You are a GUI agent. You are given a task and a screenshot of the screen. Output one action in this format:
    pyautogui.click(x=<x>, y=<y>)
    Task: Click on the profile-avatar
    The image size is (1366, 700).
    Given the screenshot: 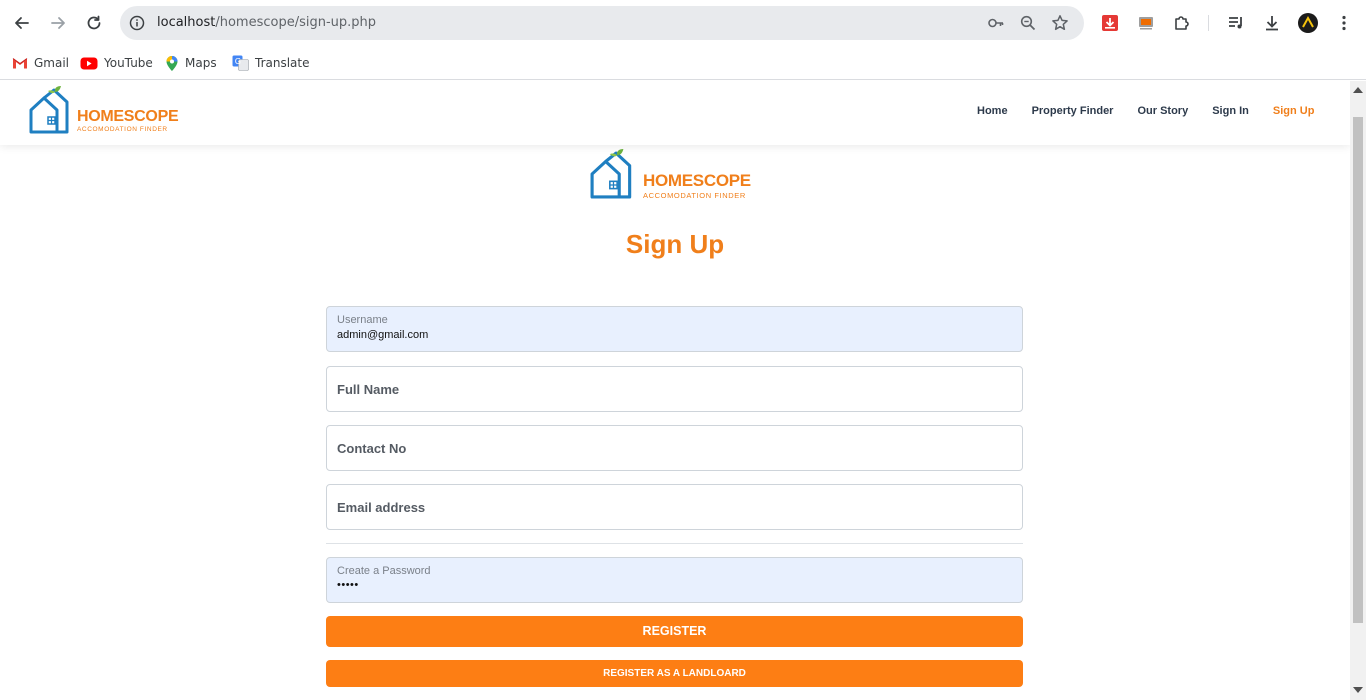 What is the action you would take?
    pyautogui.click(x=1308, y=23)
    